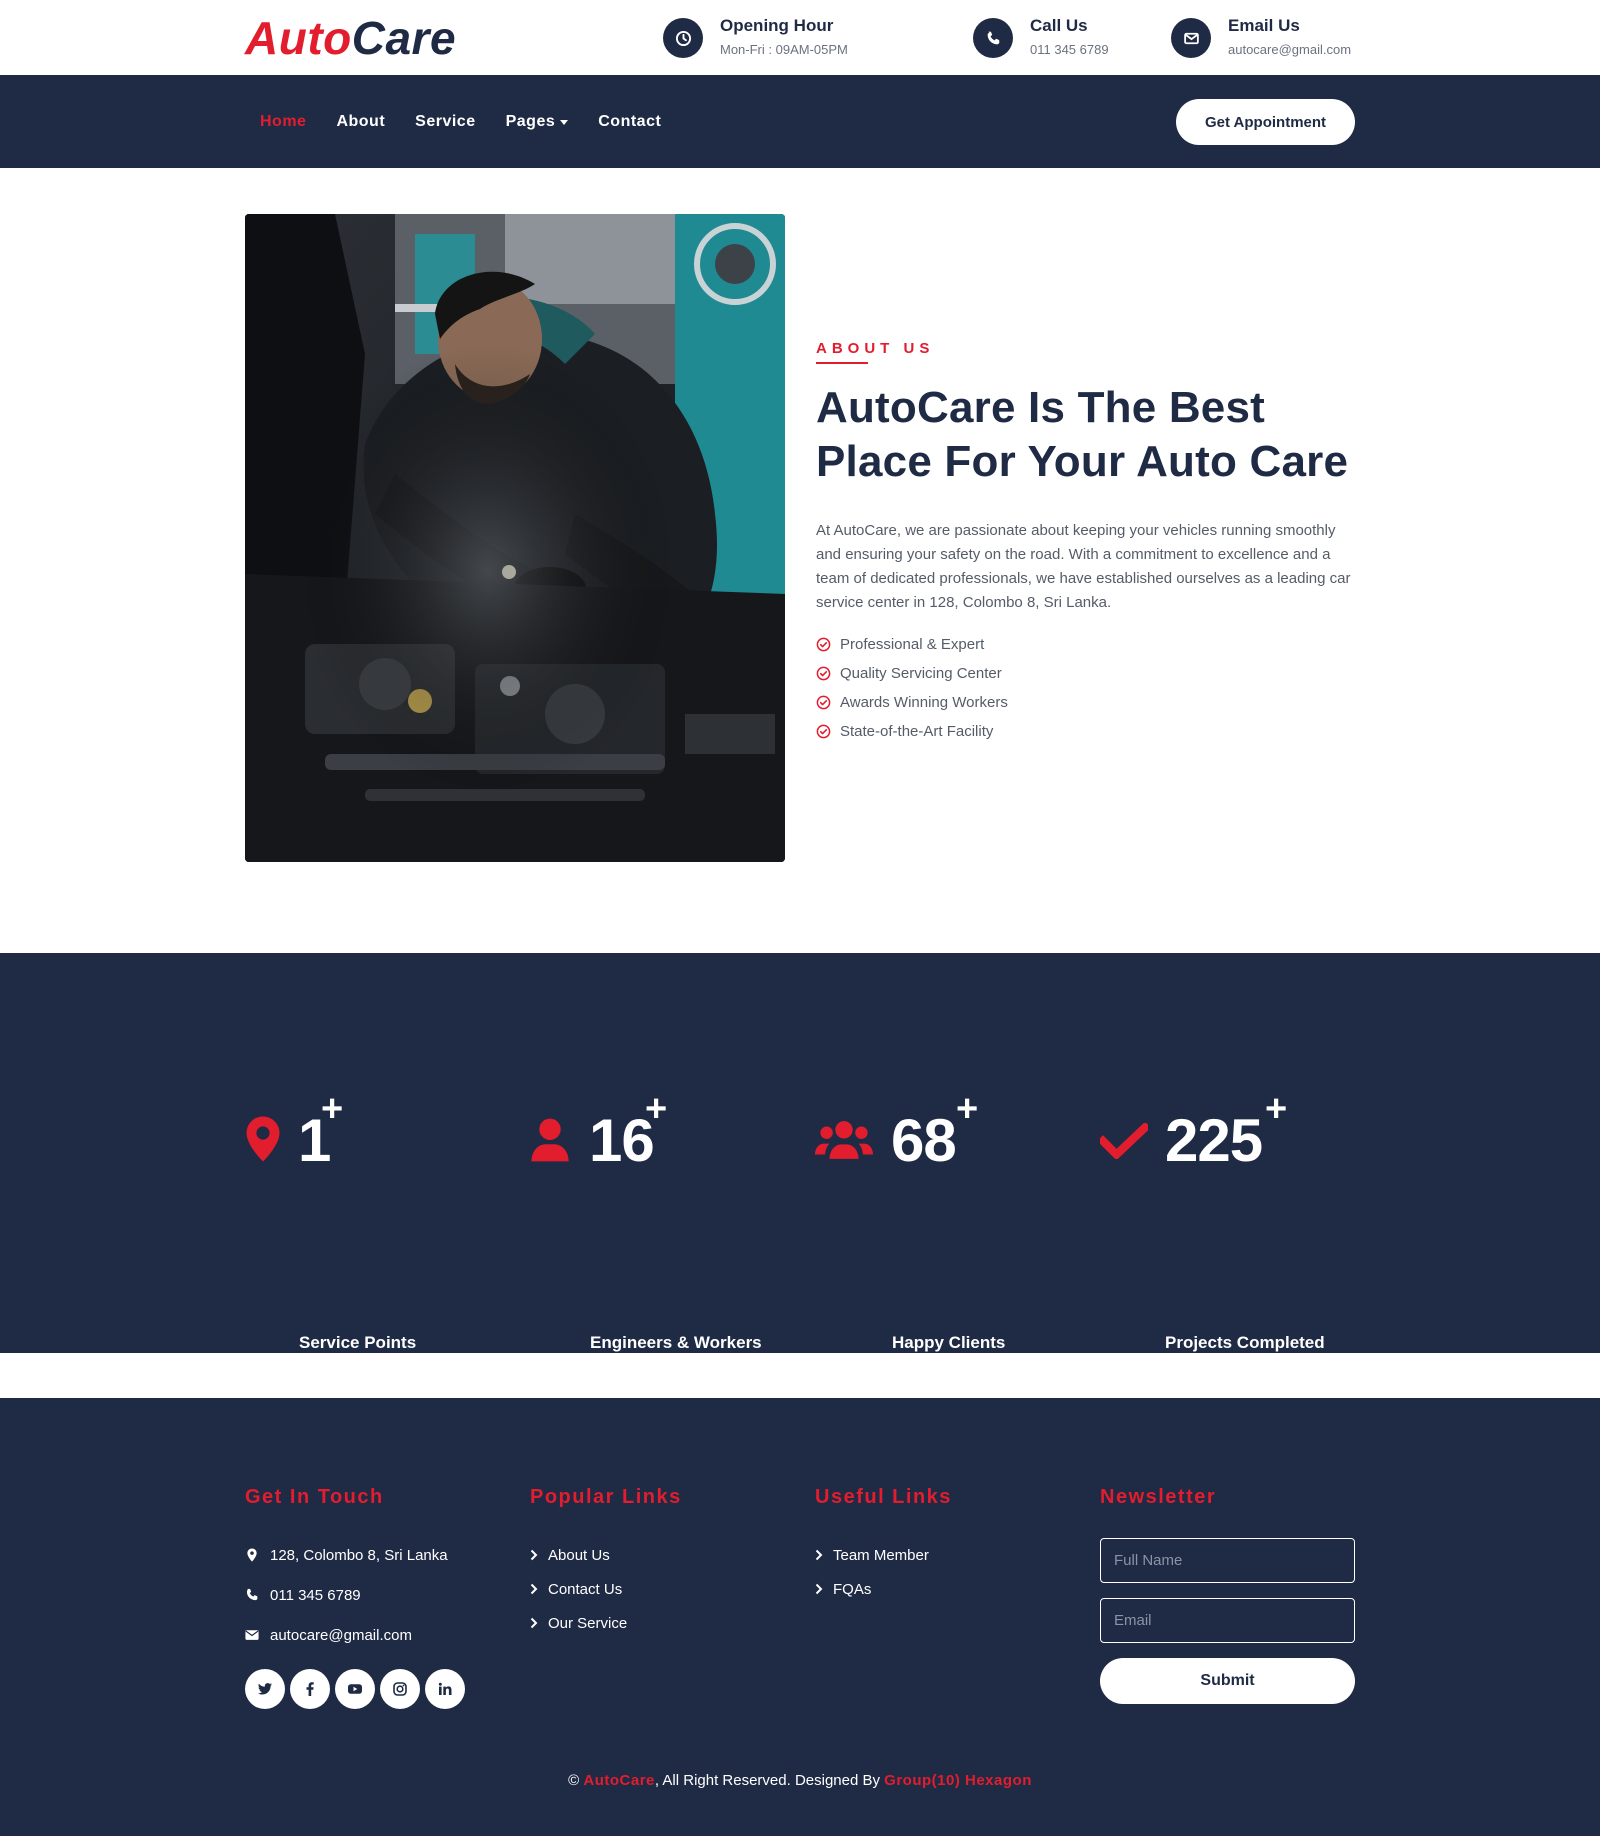 Image resolution: width=1600 pixels, height=1836 pixels. I want to click on nav-menu: Home About Service Pages Contact, so click(460, 121).